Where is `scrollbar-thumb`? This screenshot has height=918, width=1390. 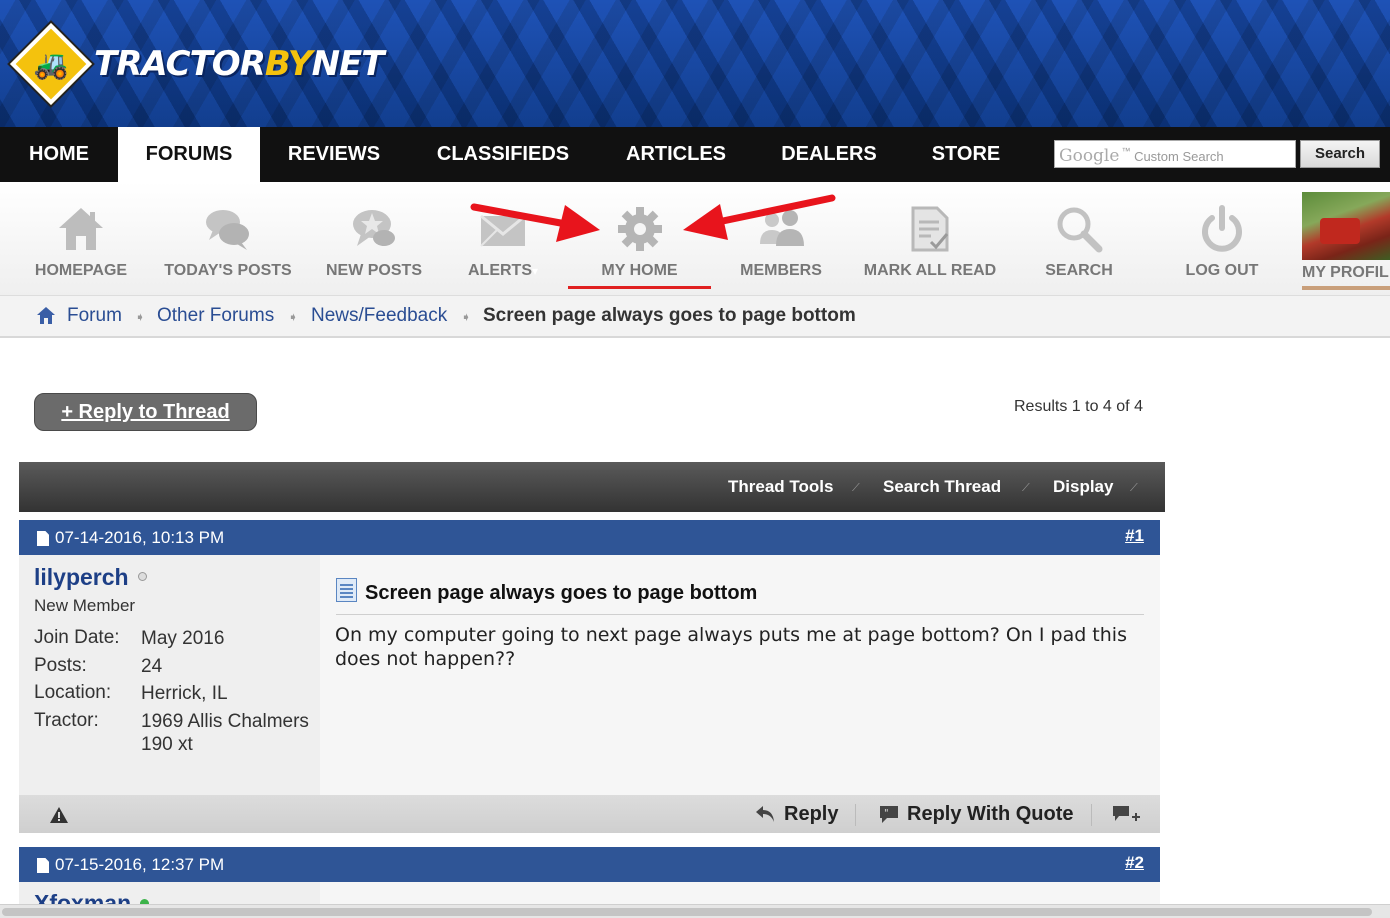 scrollbar-thumb is located at coordinates (687, 912).